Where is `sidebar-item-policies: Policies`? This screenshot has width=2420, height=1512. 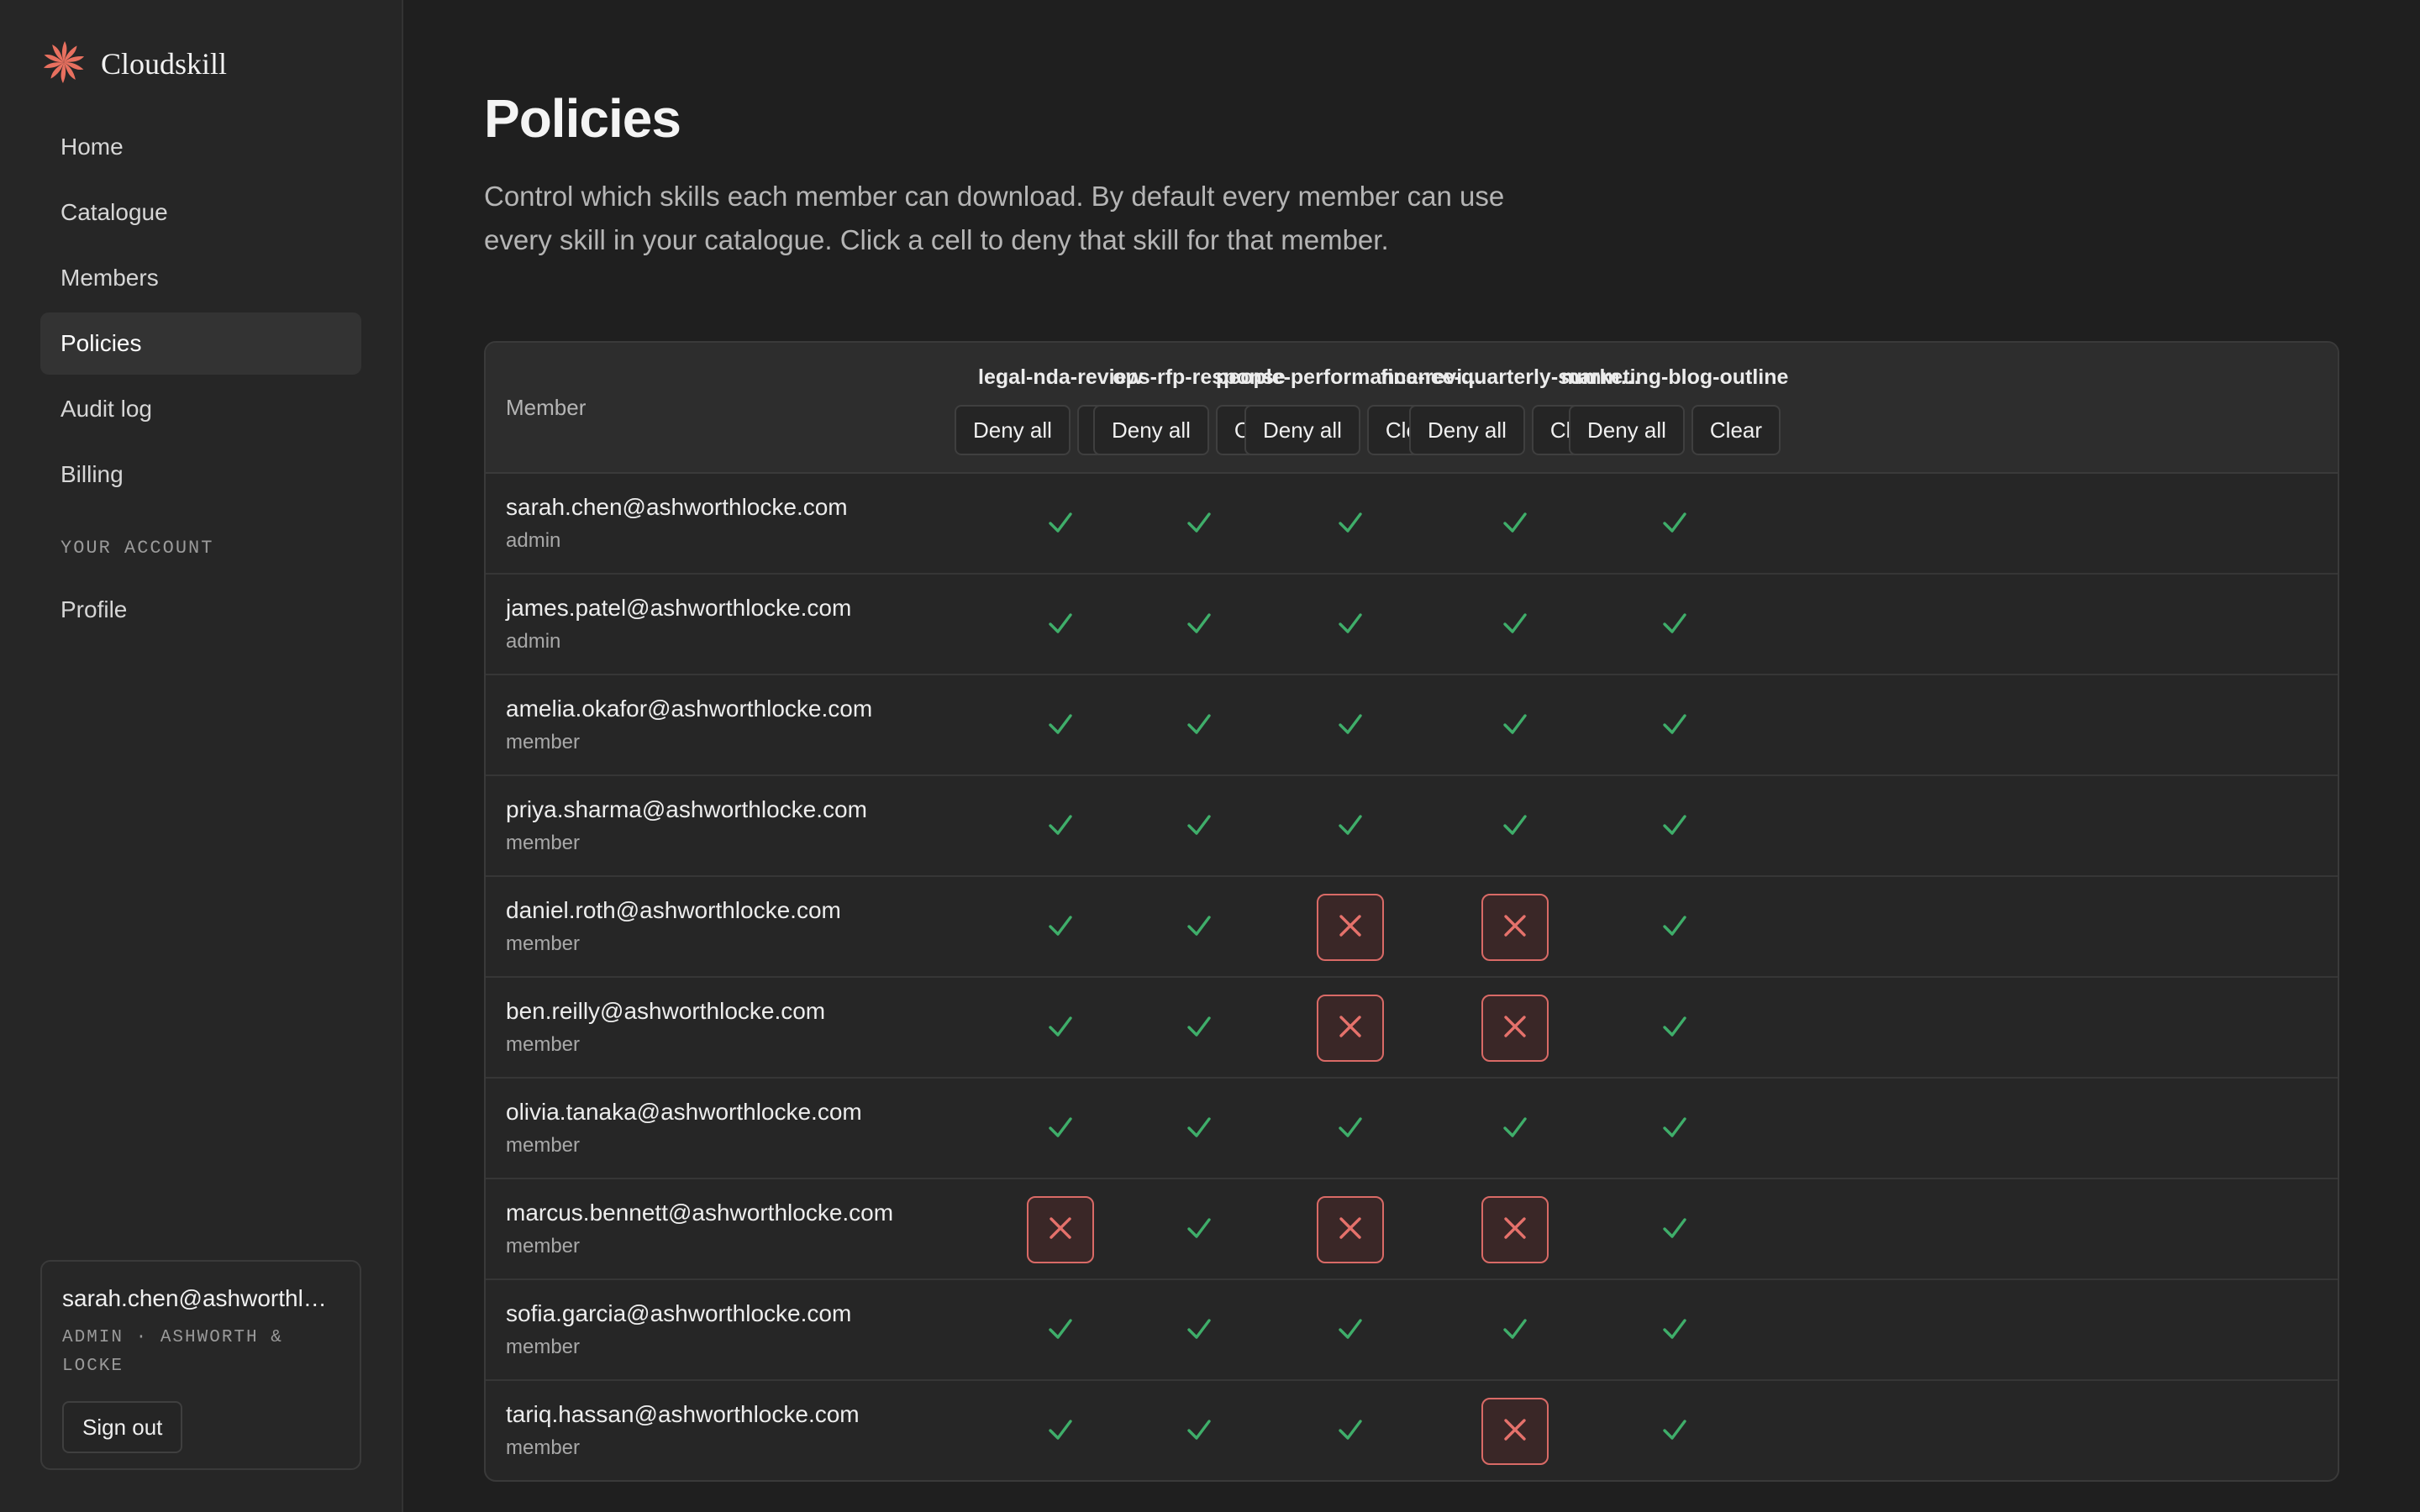
sidebar-item-policies: Policies is located at coordinates (200, 343).